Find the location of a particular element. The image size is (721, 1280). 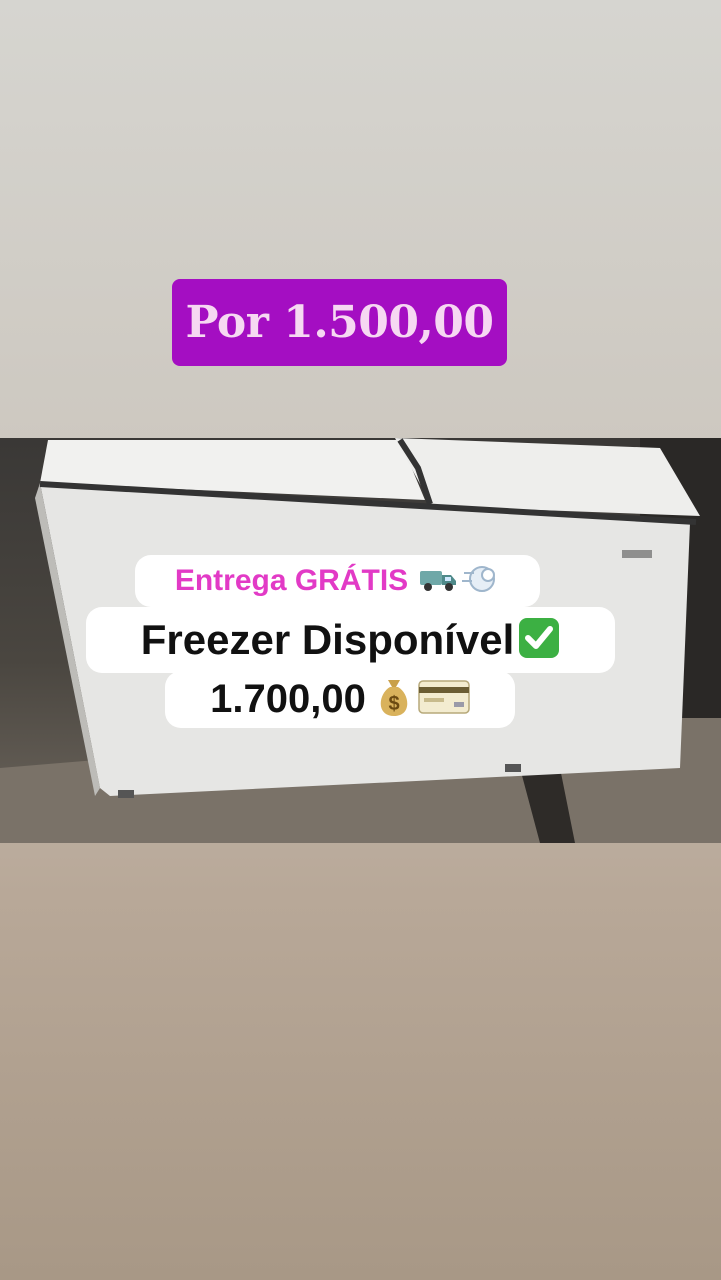

price-badge-text: Por 1.500,00 is located at coordinates (339, 322).